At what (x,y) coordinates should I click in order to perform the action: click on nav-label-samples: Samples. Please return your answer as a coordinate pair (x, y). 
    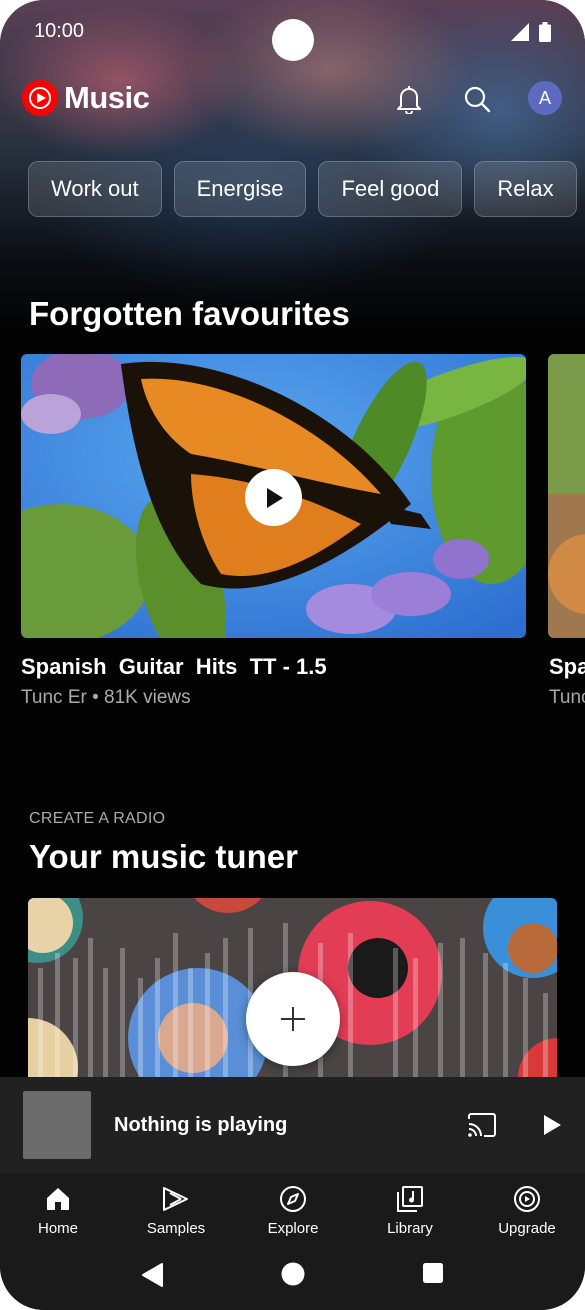
    Looking at the image, I should click on (176, 1228).